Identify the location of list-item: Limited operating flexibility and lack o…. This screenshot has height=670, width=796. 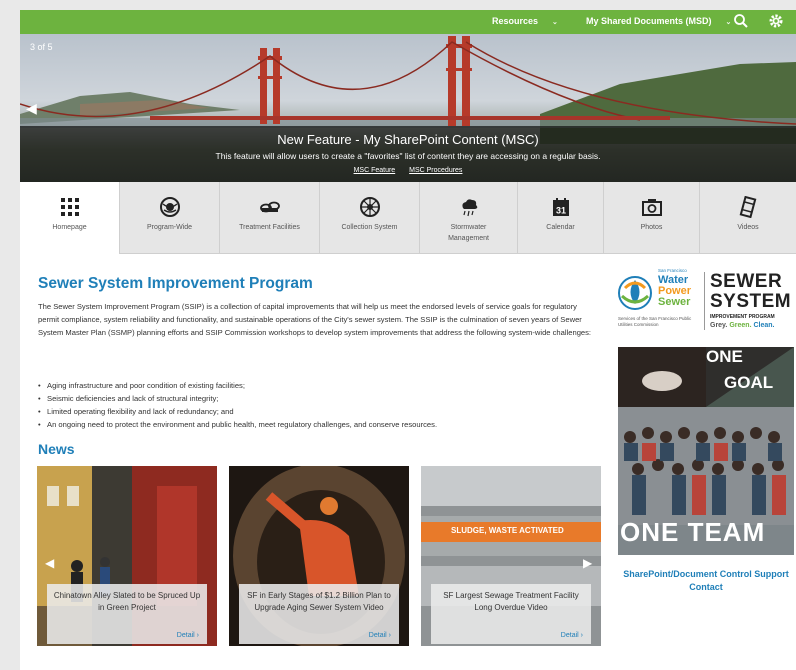
(319, 411).